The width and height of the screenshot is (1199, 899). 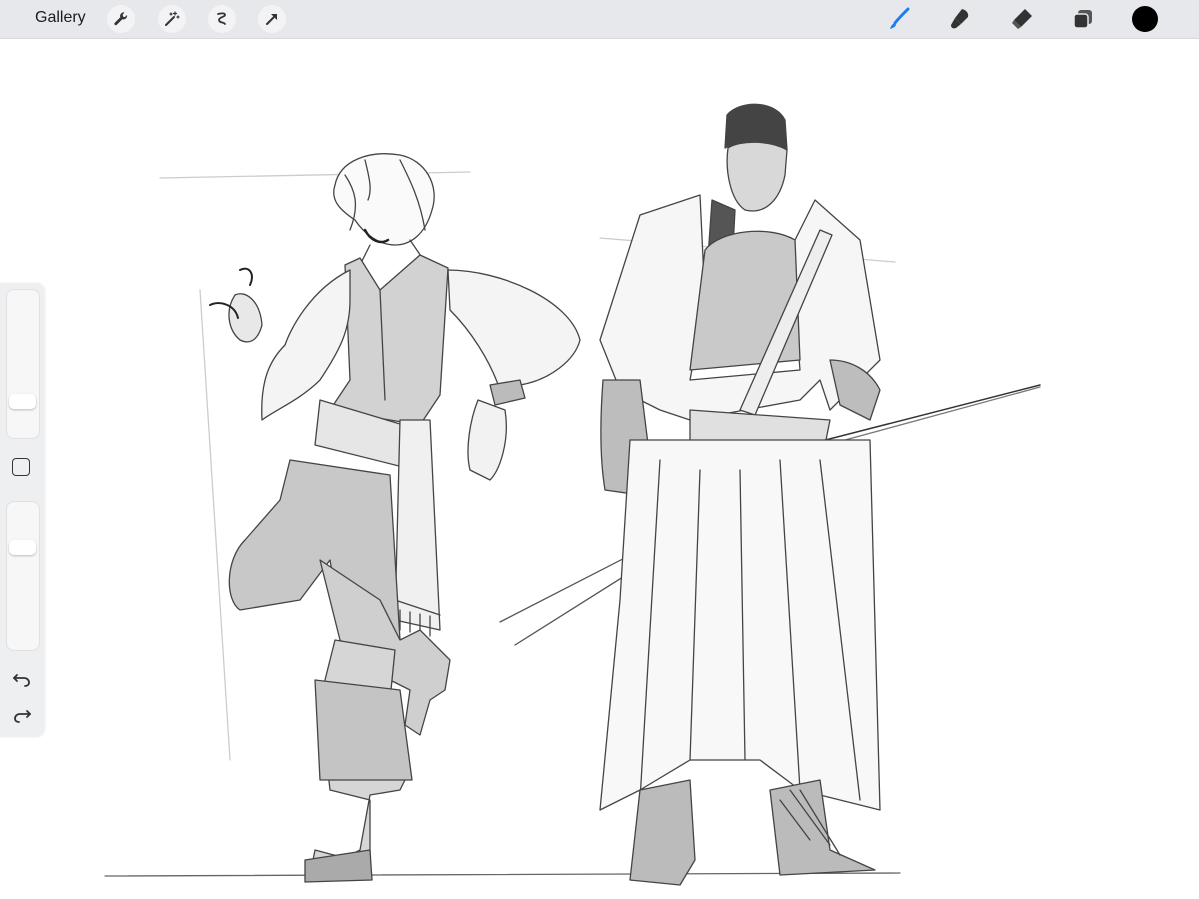 What do you see at coordinates (1022, 19) in the screenshot?
I see `eraser-icon` at bounding box center [1022, 19].